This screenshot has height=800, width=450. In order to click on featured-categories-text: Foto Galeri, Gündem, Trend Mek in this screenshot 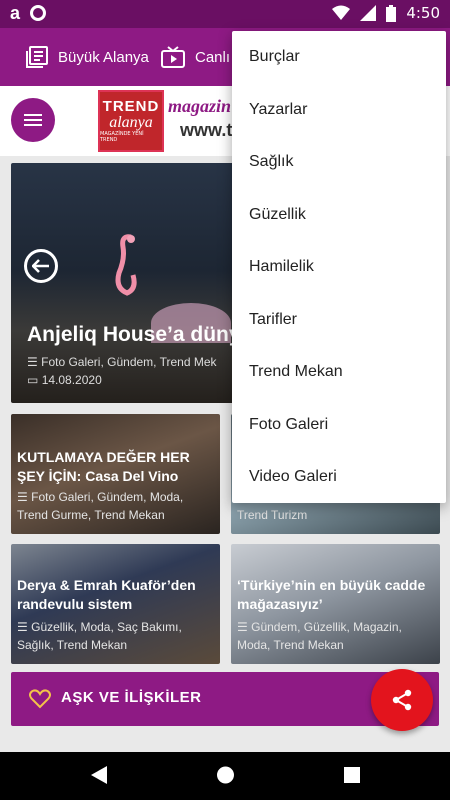, I will do `click(129, 362)`.